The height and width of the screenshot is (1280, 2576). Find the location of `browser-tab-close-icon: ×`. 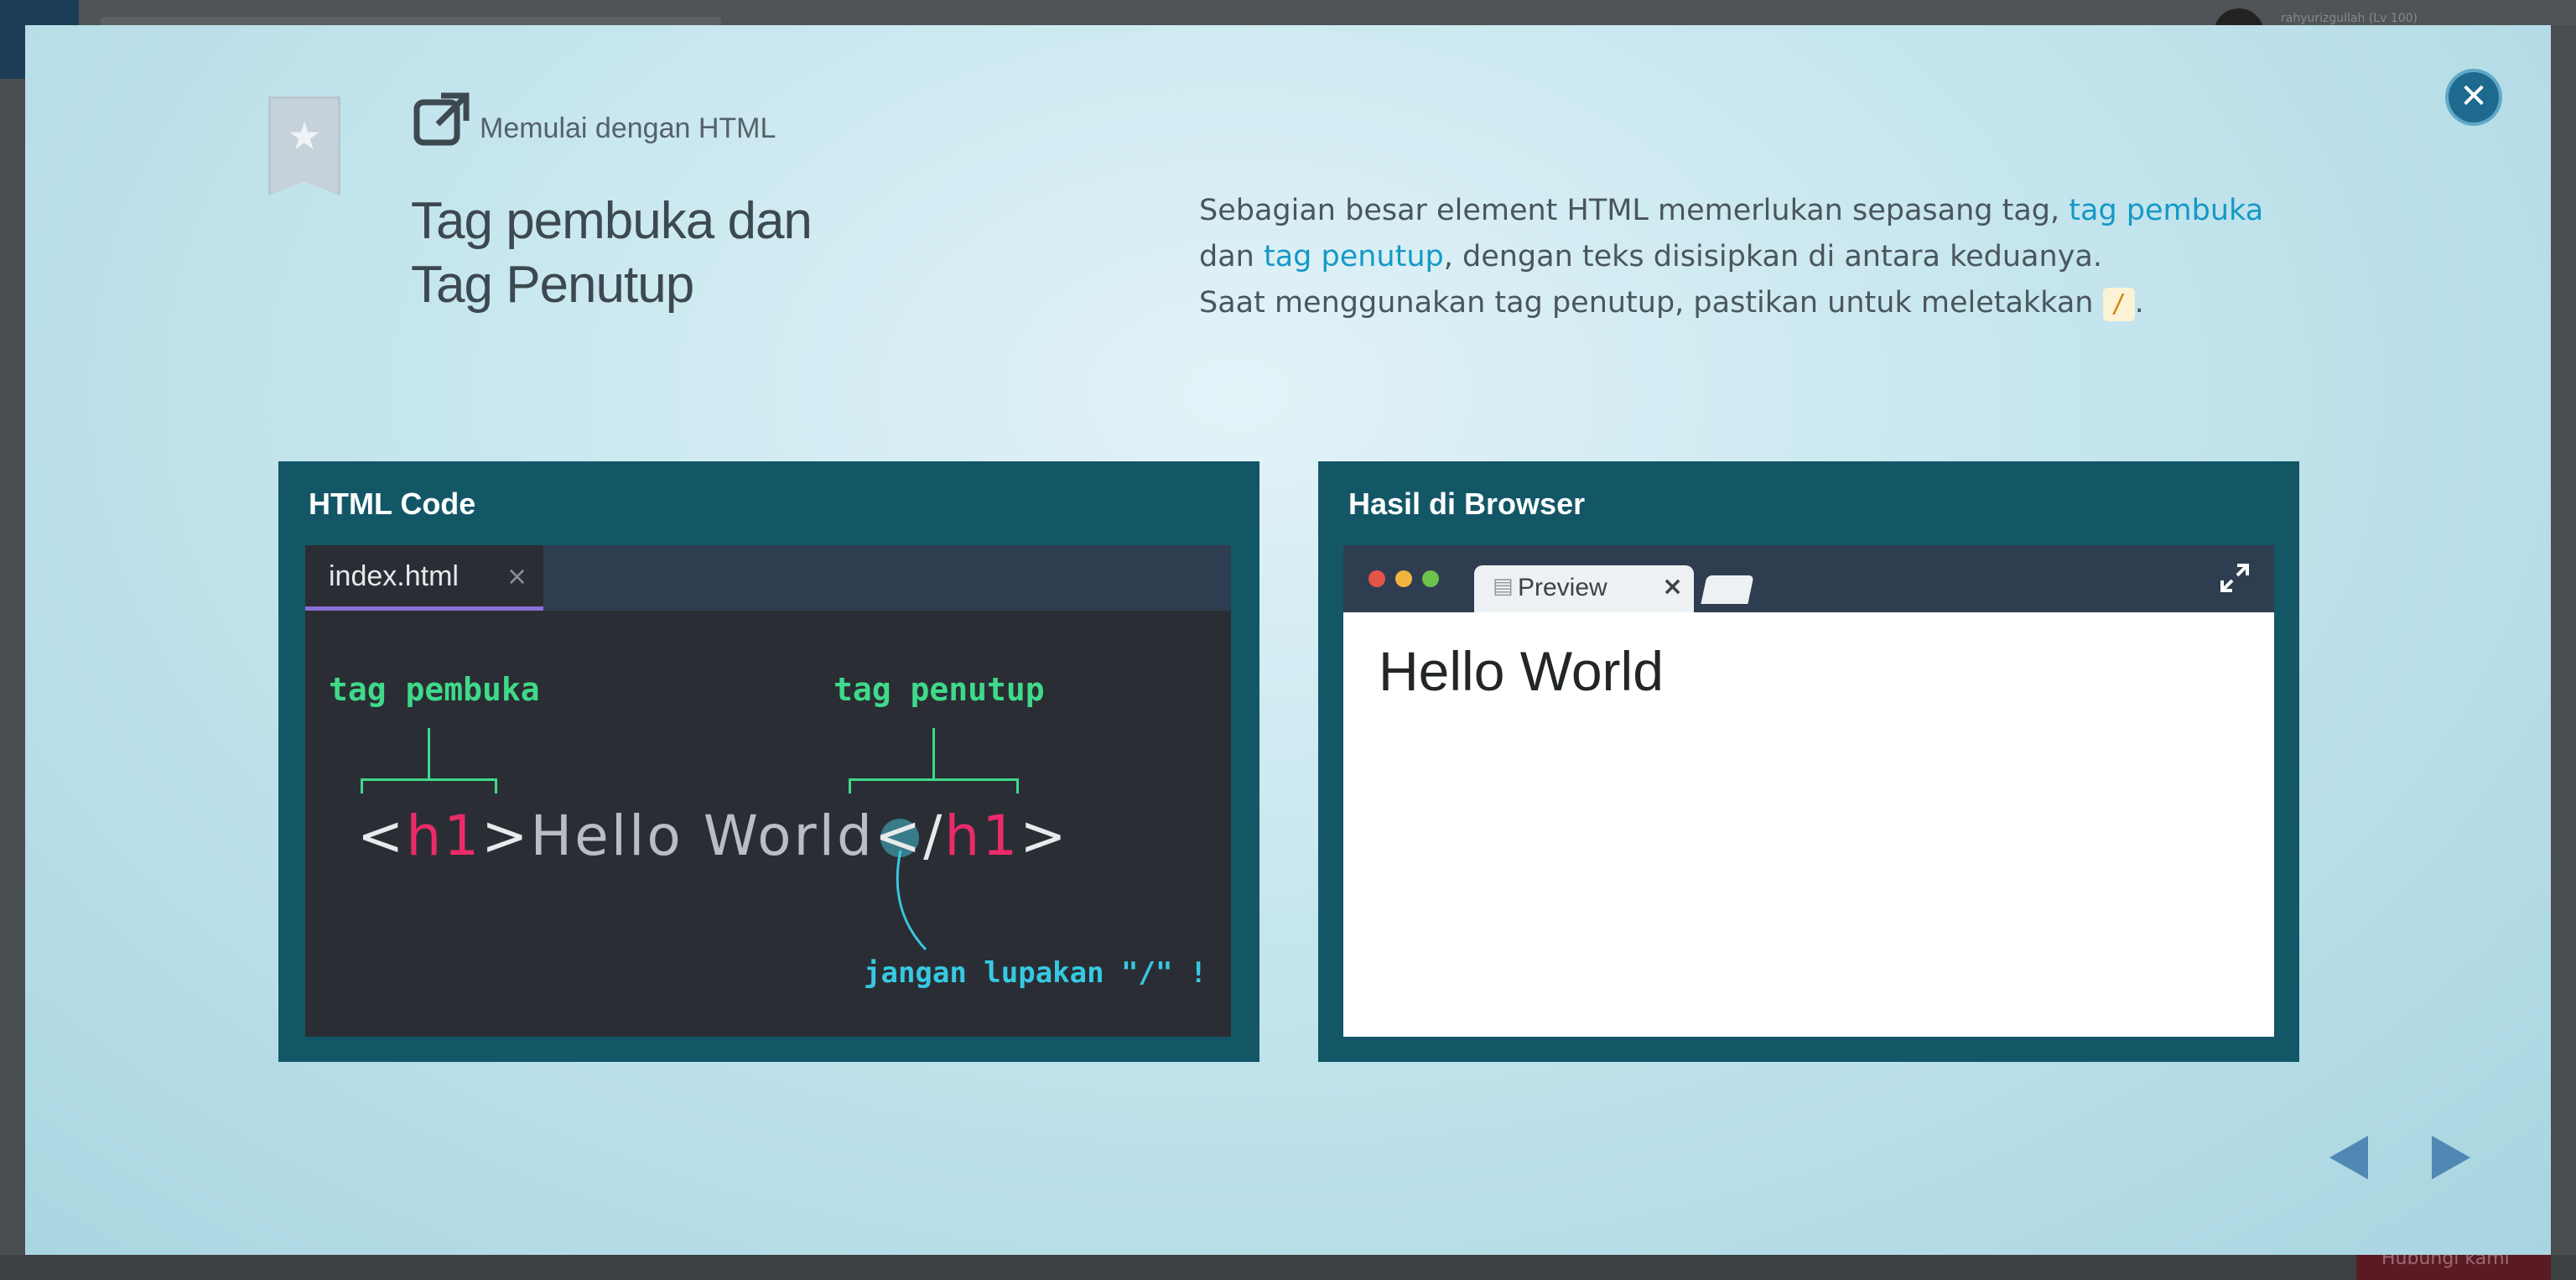

browser-tab-close-icon: × is located at coordinates (1672, 586).